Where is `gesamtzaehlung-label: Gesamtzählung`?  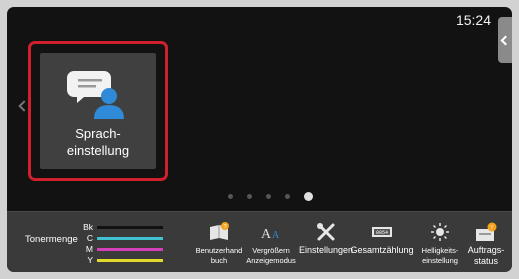
gesamtzaehlung-label: Gesamtzählung is located at coordinates (382, 250).